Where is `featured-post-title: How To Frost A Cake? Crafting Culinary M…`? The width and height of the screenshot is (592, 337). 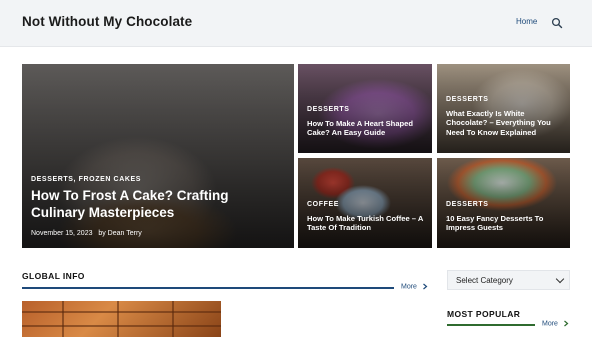
featured-post-title: How To Frost A Cake? Crafting Culinary M… is located at coordinates (141, 205).